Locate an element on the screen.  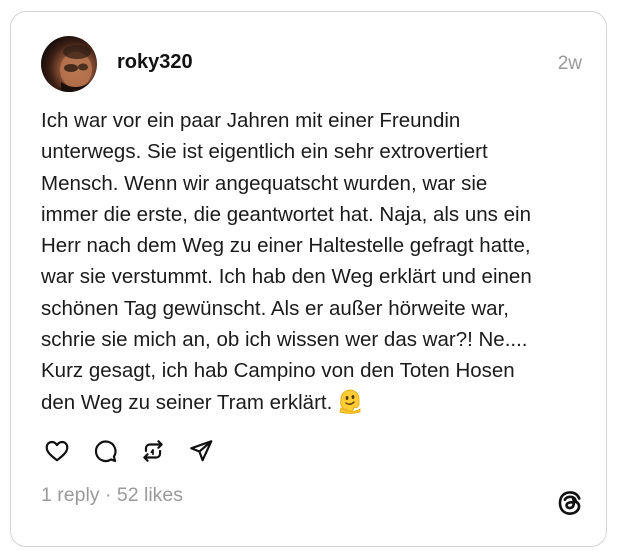
reply-button is located at coordinates (105, 451).